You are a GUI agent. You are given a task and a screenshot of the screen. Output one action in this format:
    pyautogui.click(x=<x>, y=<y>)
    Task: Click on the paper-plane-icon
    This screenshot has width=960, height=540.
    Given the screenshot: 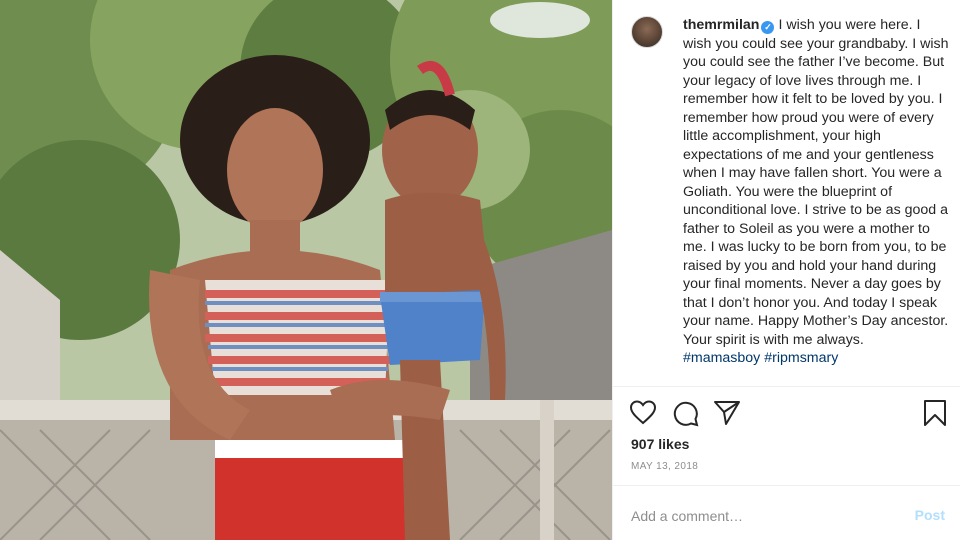 What is the action you would take?
    pyautogui.click(x=727, y=413)
    